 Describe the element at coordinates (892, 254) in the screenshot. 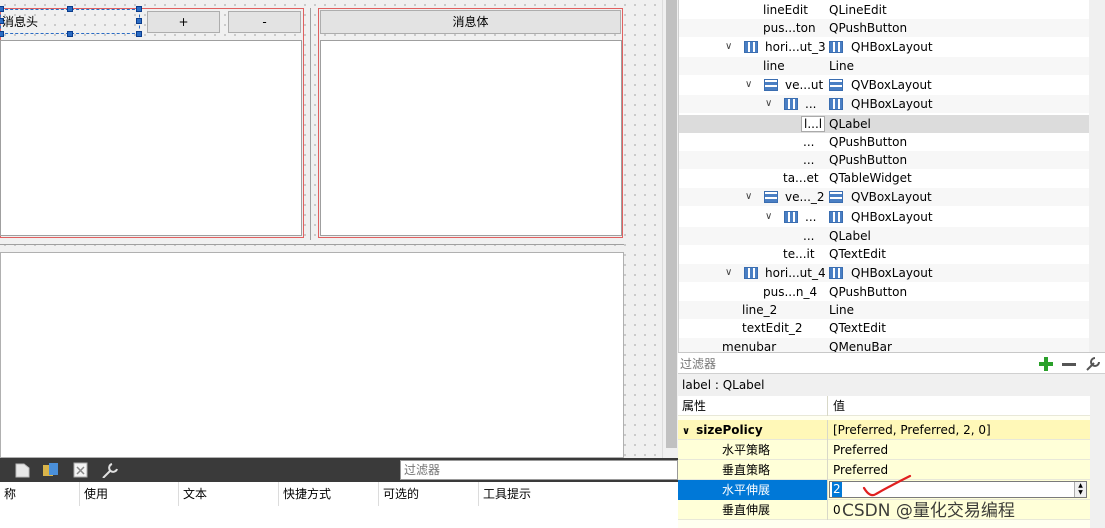

I see `tree-row: te...it QTextEdit` at that location.